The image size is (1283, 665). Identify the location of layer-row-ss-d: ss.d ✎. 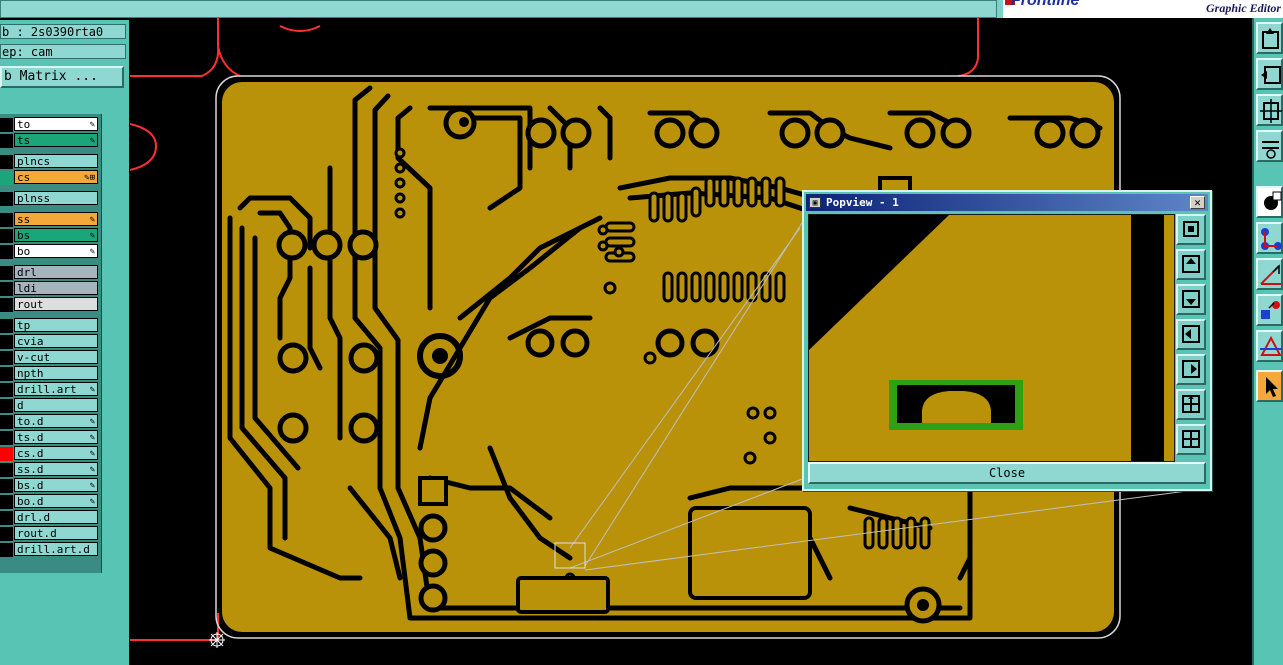
(50, 470).